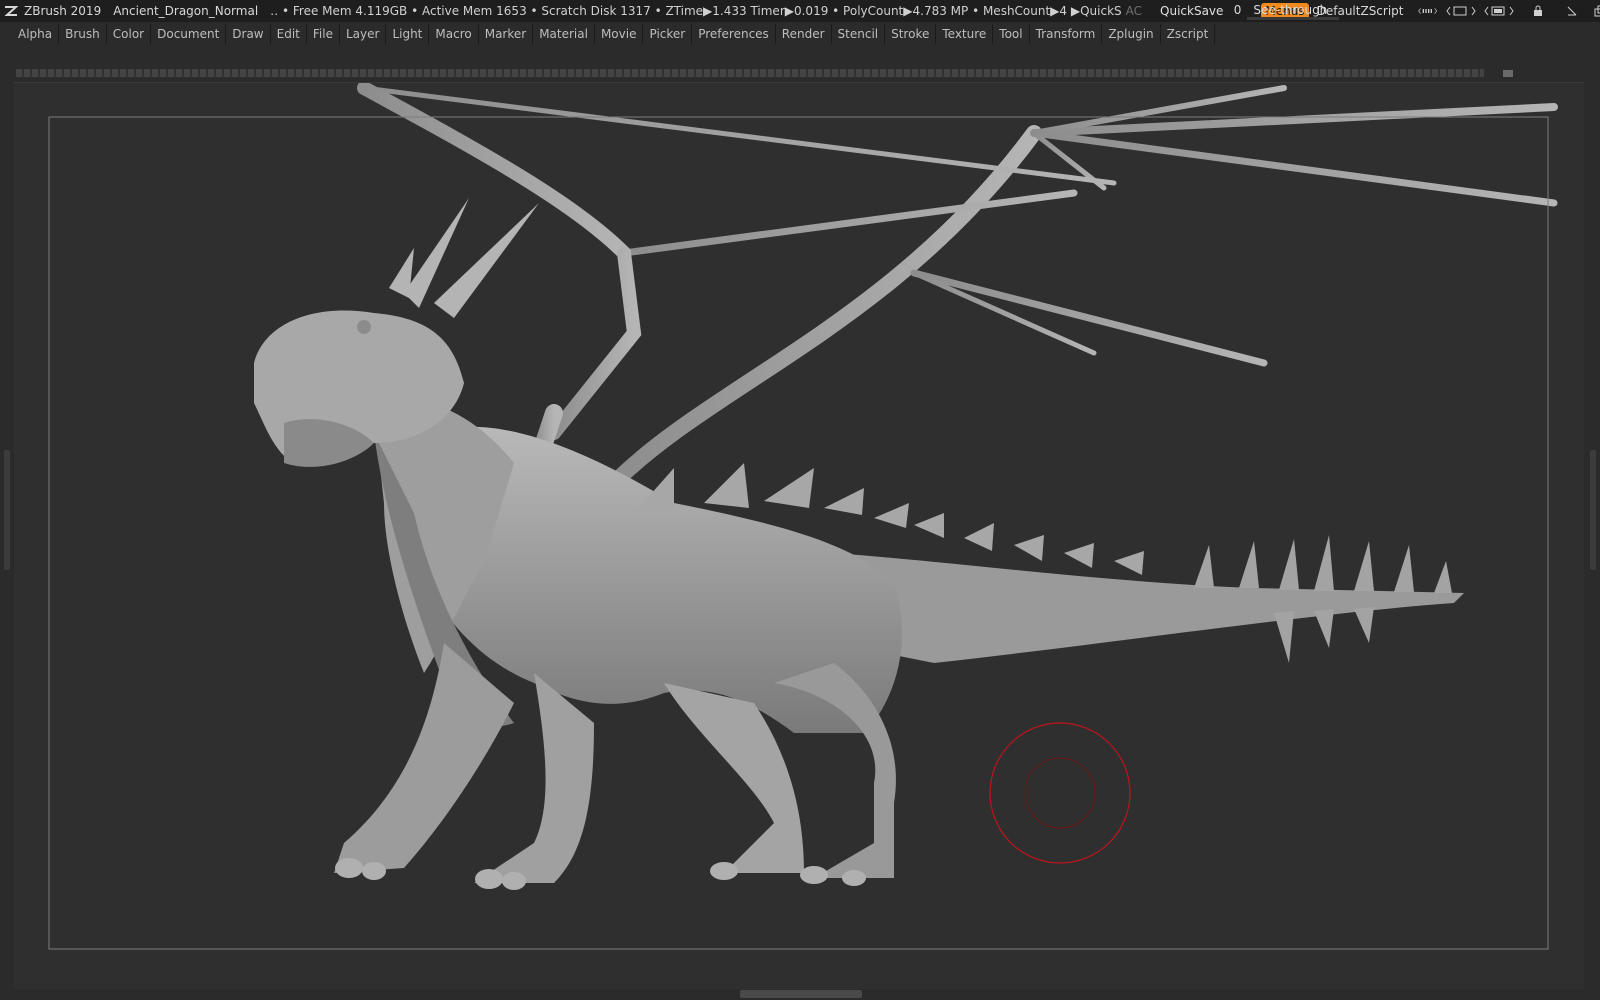 Image resolution: width=1600 pixels, height=1000 pixels. What do you see at coordinates (186, 11) in the screenshot?
I see `project-name: Ancient_Dragon_Normal` at bounding box center [186, 11].